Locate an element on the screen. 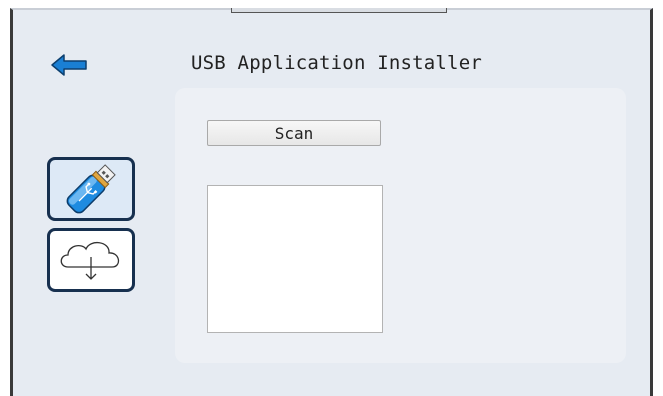  usb-source-button is located at coordinates (91, 189).